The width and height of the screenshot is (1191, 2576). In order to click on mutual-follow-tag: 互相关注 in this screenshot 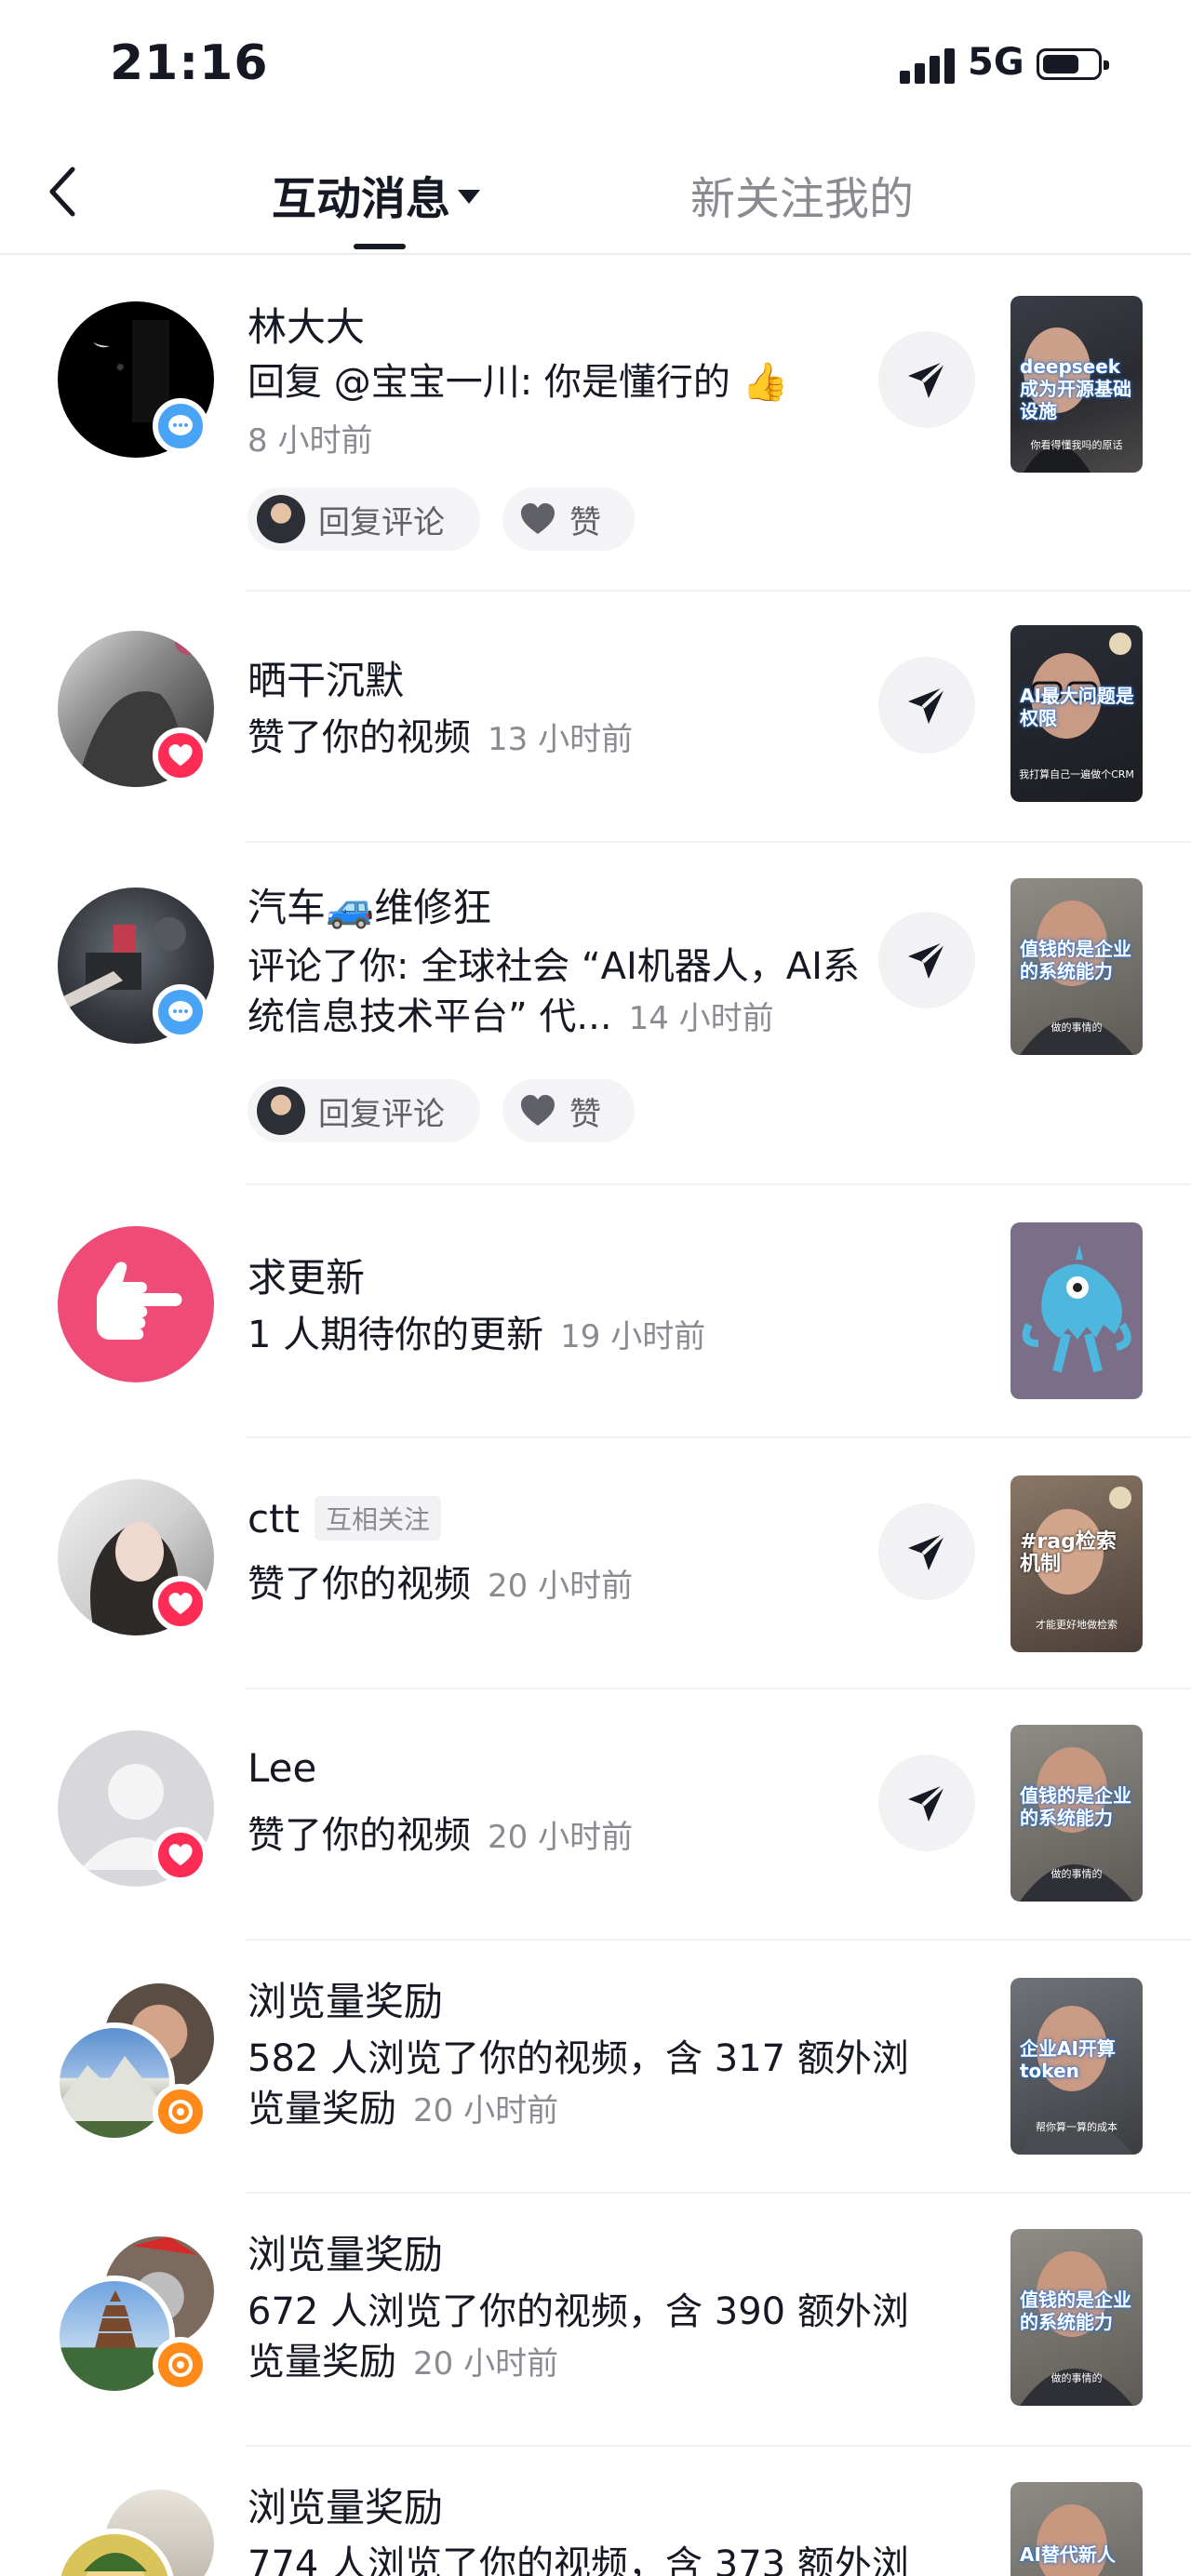, I will do `click(378, 1518)`.